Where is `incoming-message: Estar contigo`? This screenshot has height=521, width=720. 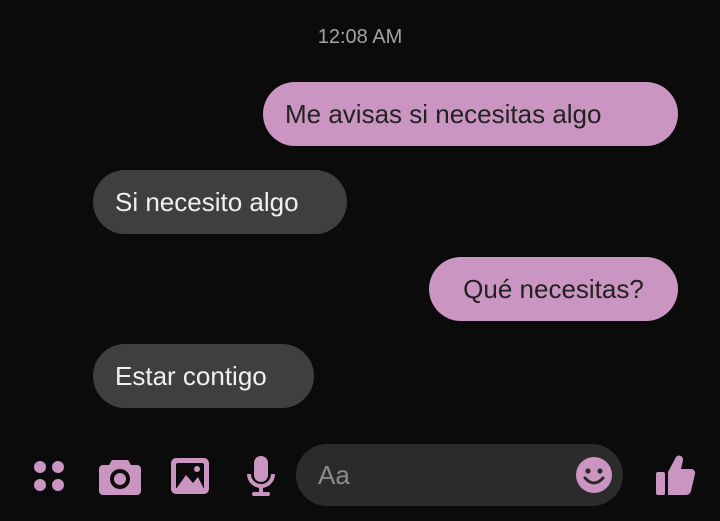
incoming-message: Estar contigo is located at coordinates (203, 376).